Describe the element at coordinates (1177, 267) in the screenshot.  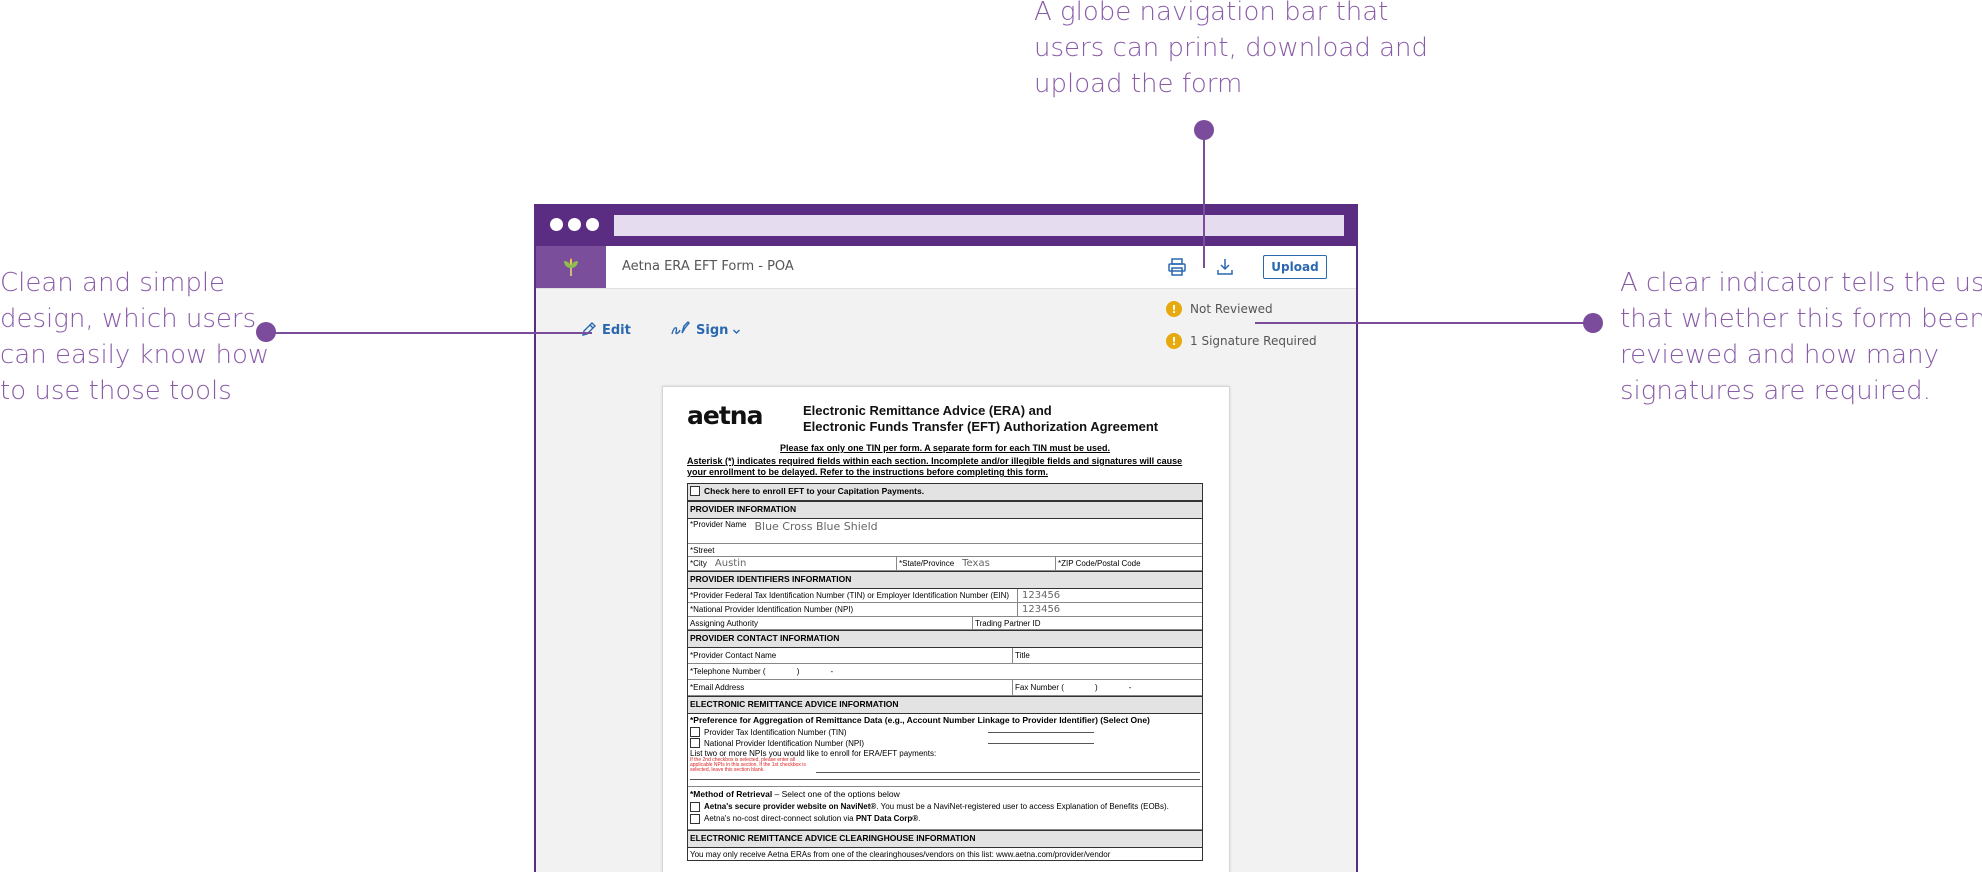
I see `print-icon` at that location.